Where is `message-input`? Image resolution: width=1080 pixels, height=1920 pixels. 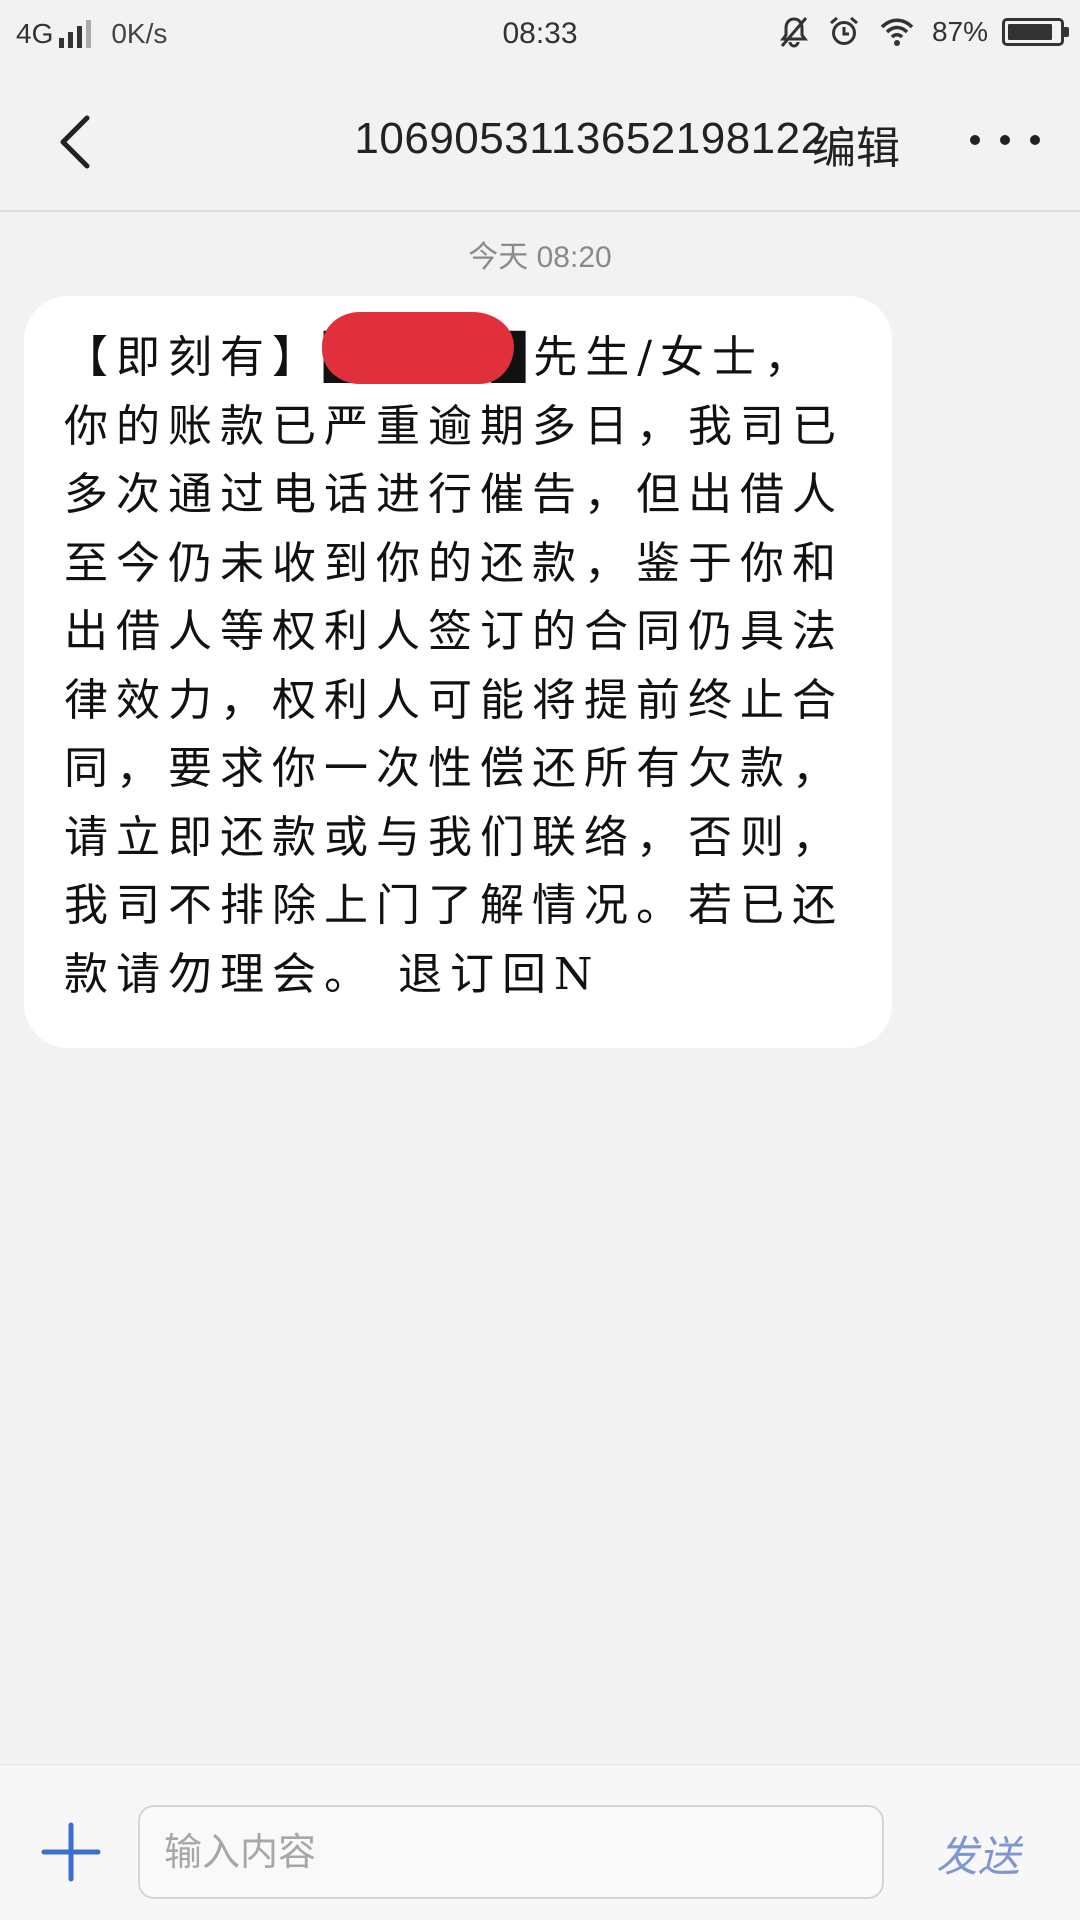
message-input is located at coordinates (511, 1852).